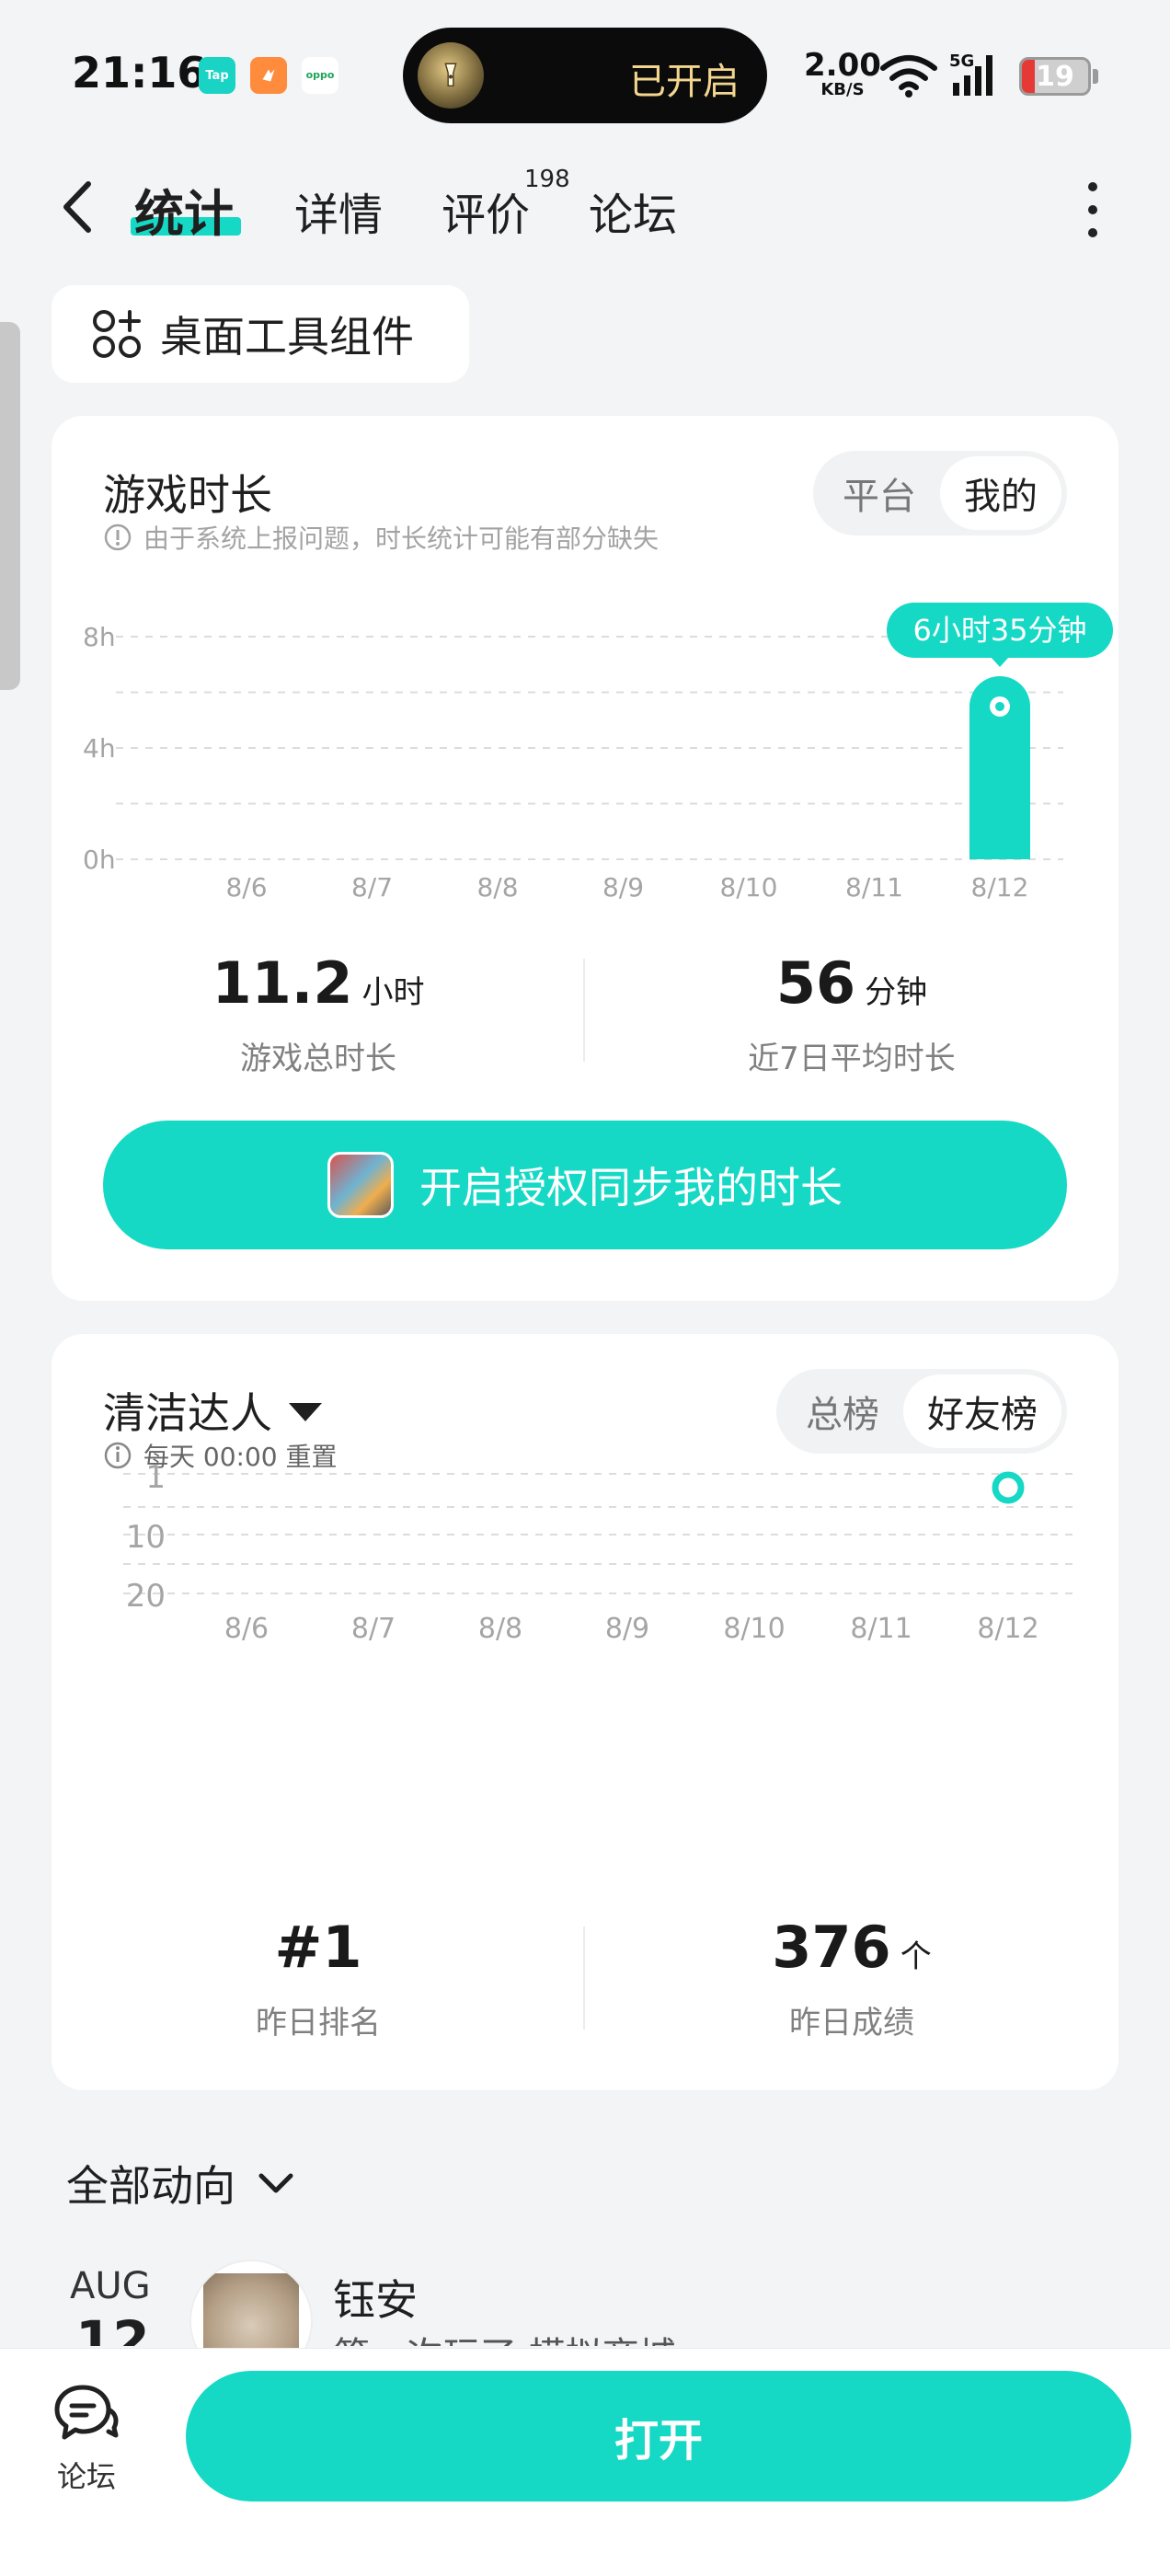  I want to click on total-playtime-value: 11.2, so click(282, 983).